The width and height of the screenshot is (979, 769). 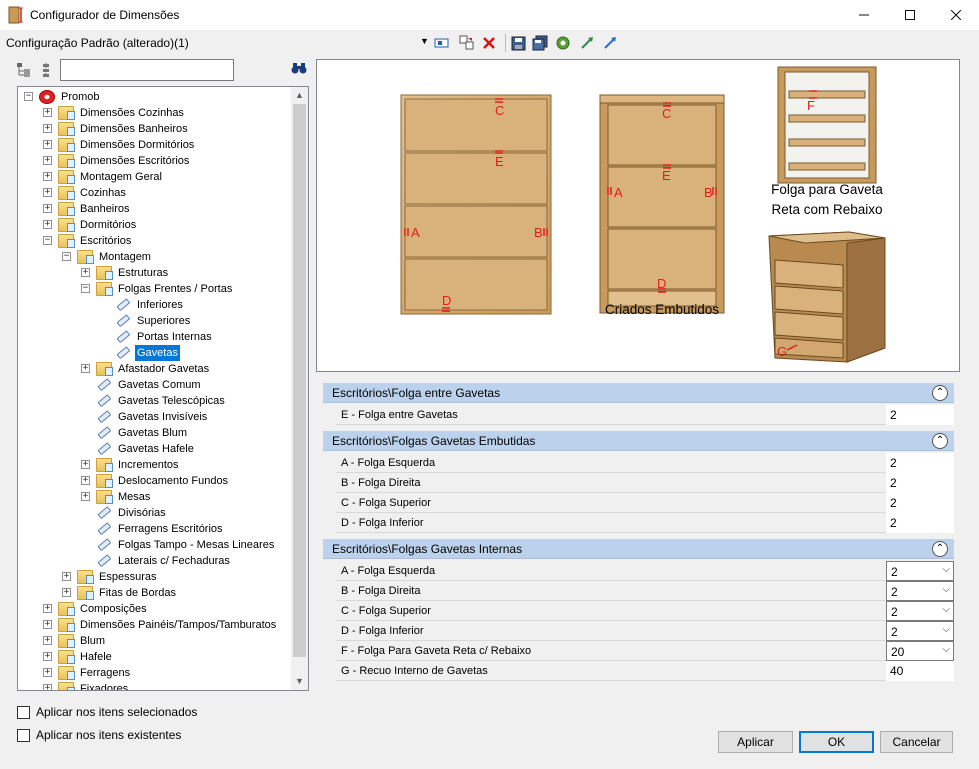 I want to click on chevron-down-icon: ⌵, so click(x=946, y=629).